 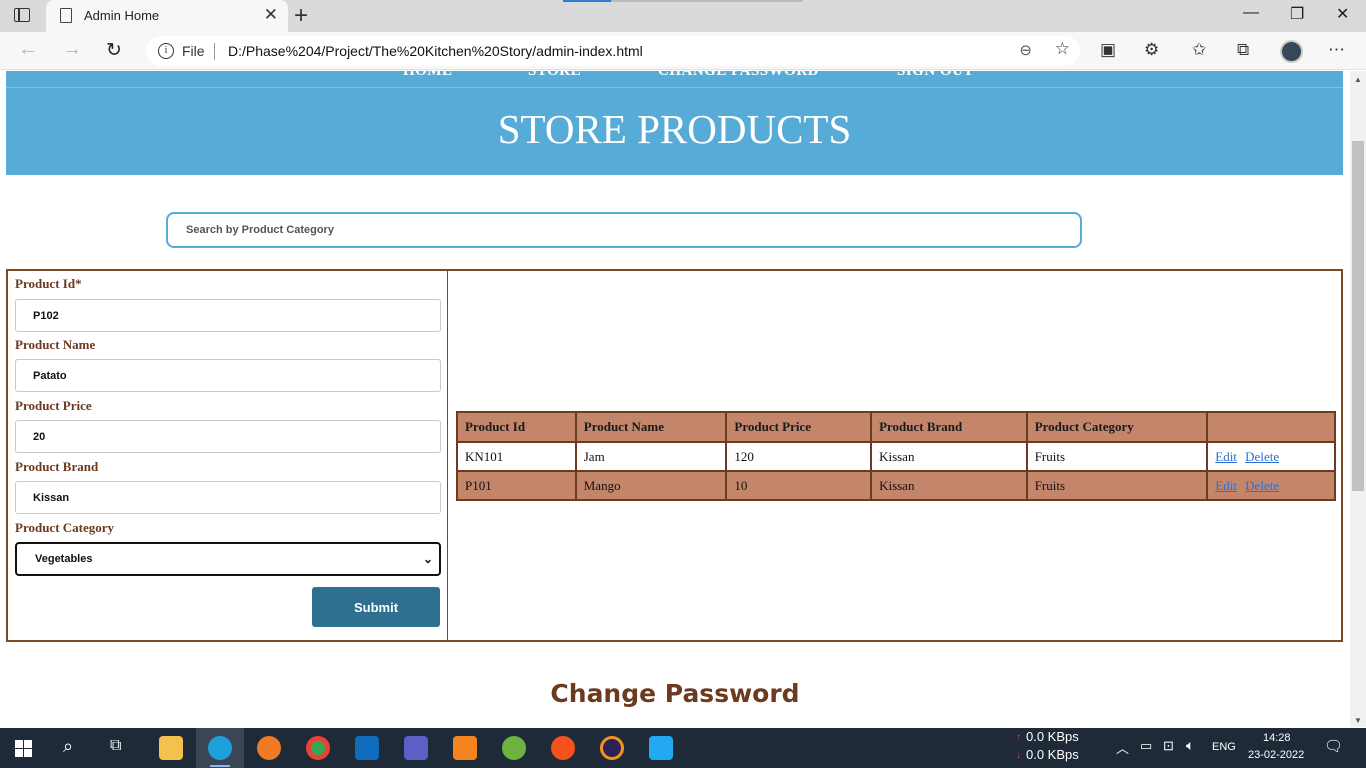 What do you see at coordinates (68, 746) in the screenshot?
I see `search-icon: ⌕` at bounding box center [68, 746].